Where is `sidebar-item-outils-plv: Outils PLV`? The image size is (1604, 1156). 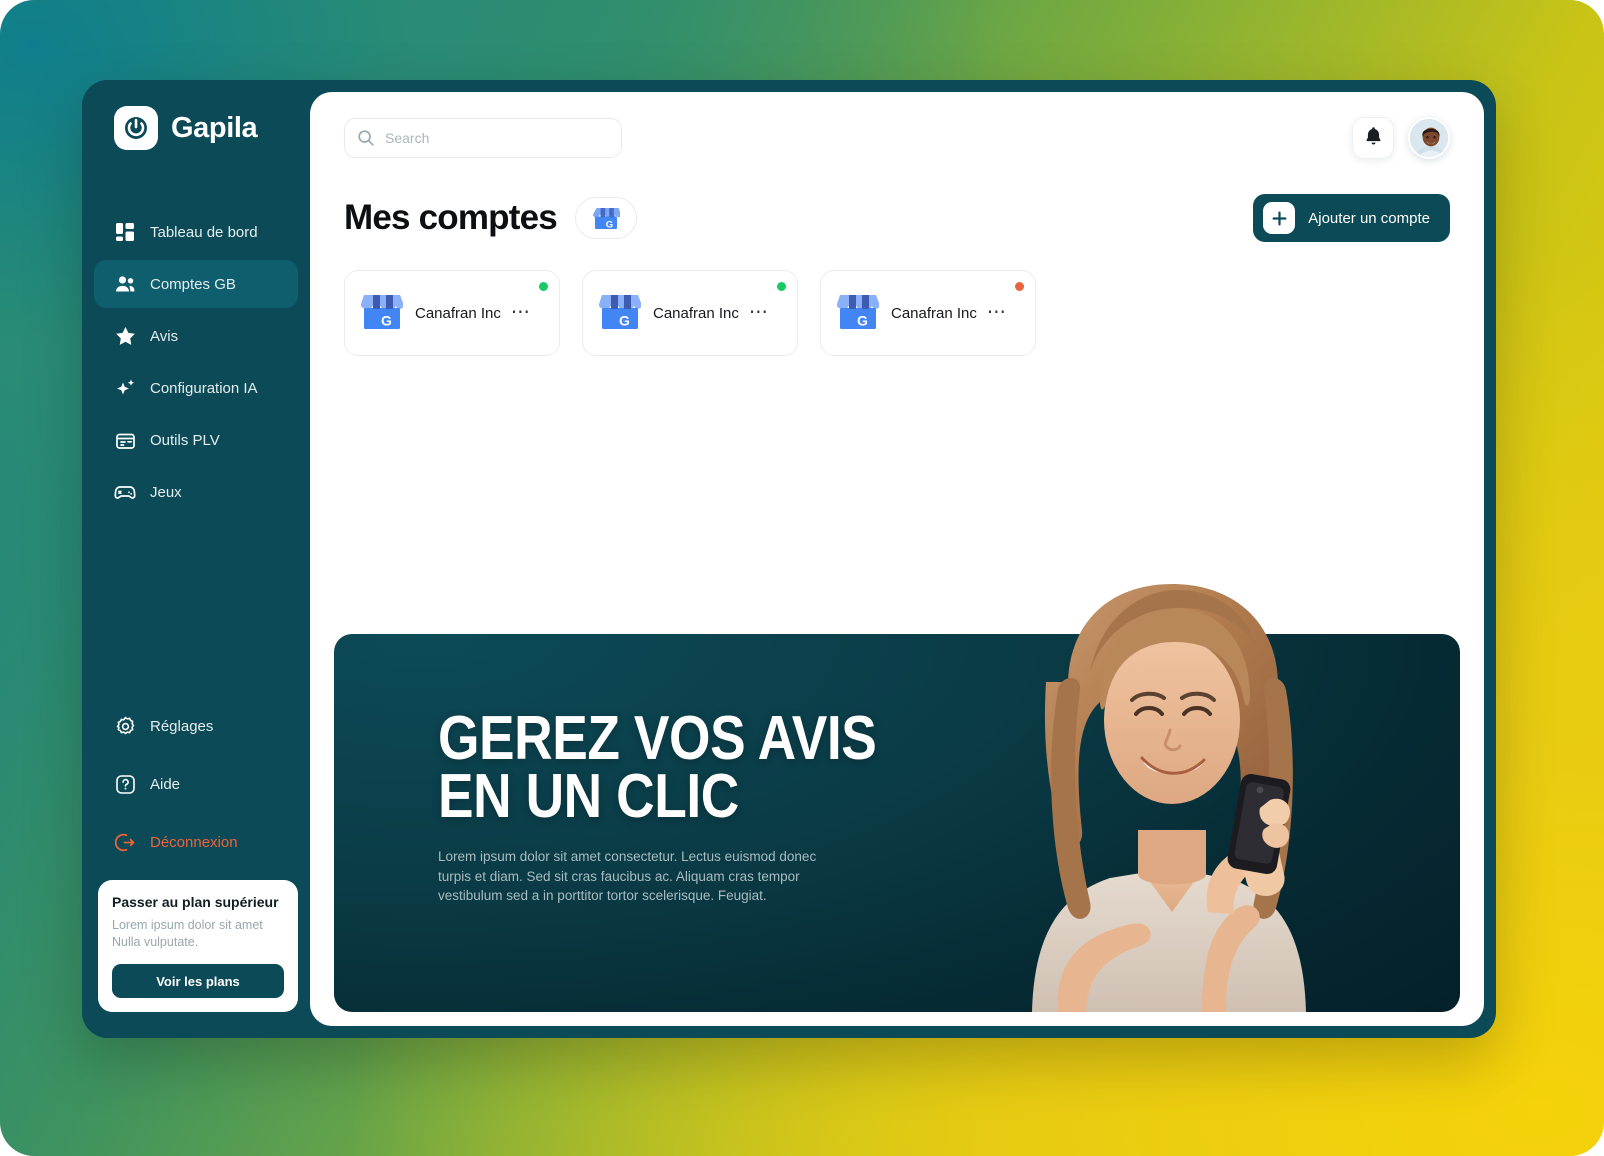
sidebar-item-outils-plv: Outils PLV is located at coordinates (196, 440).